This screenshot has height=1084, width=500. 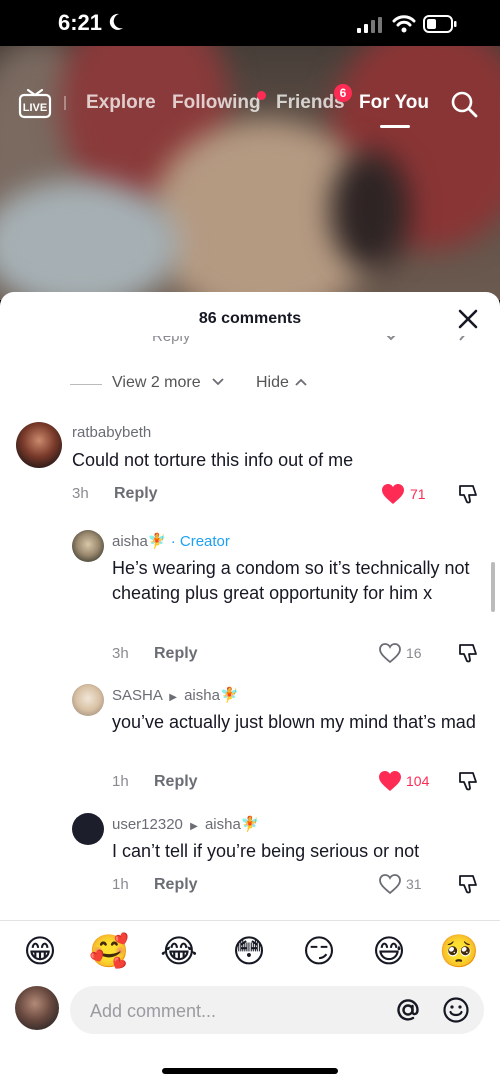 I want to click on top-nav: LIVE Explore Following Friends 6 For You, so click(x=250, y=107).